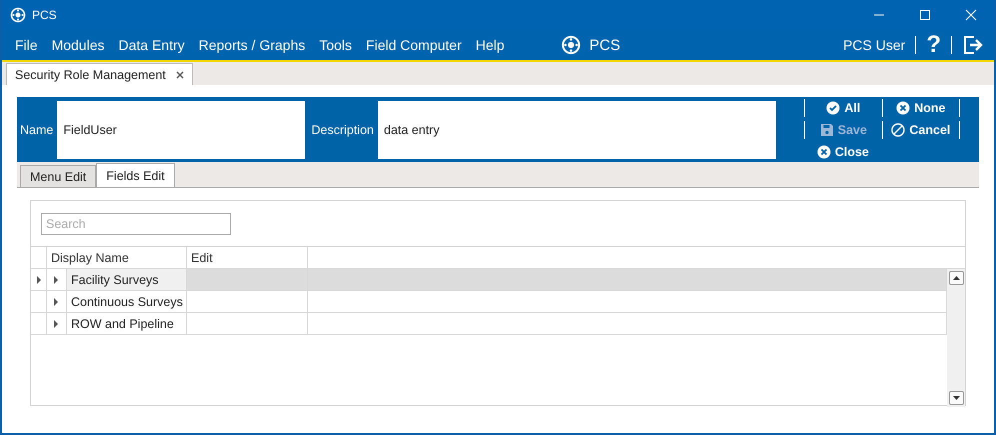 This screenshot has width=996, height=435. What do you see at coordinates (37, 129) in the screenshot?
I see `name-label: Name` at bounding box center [37, 129].